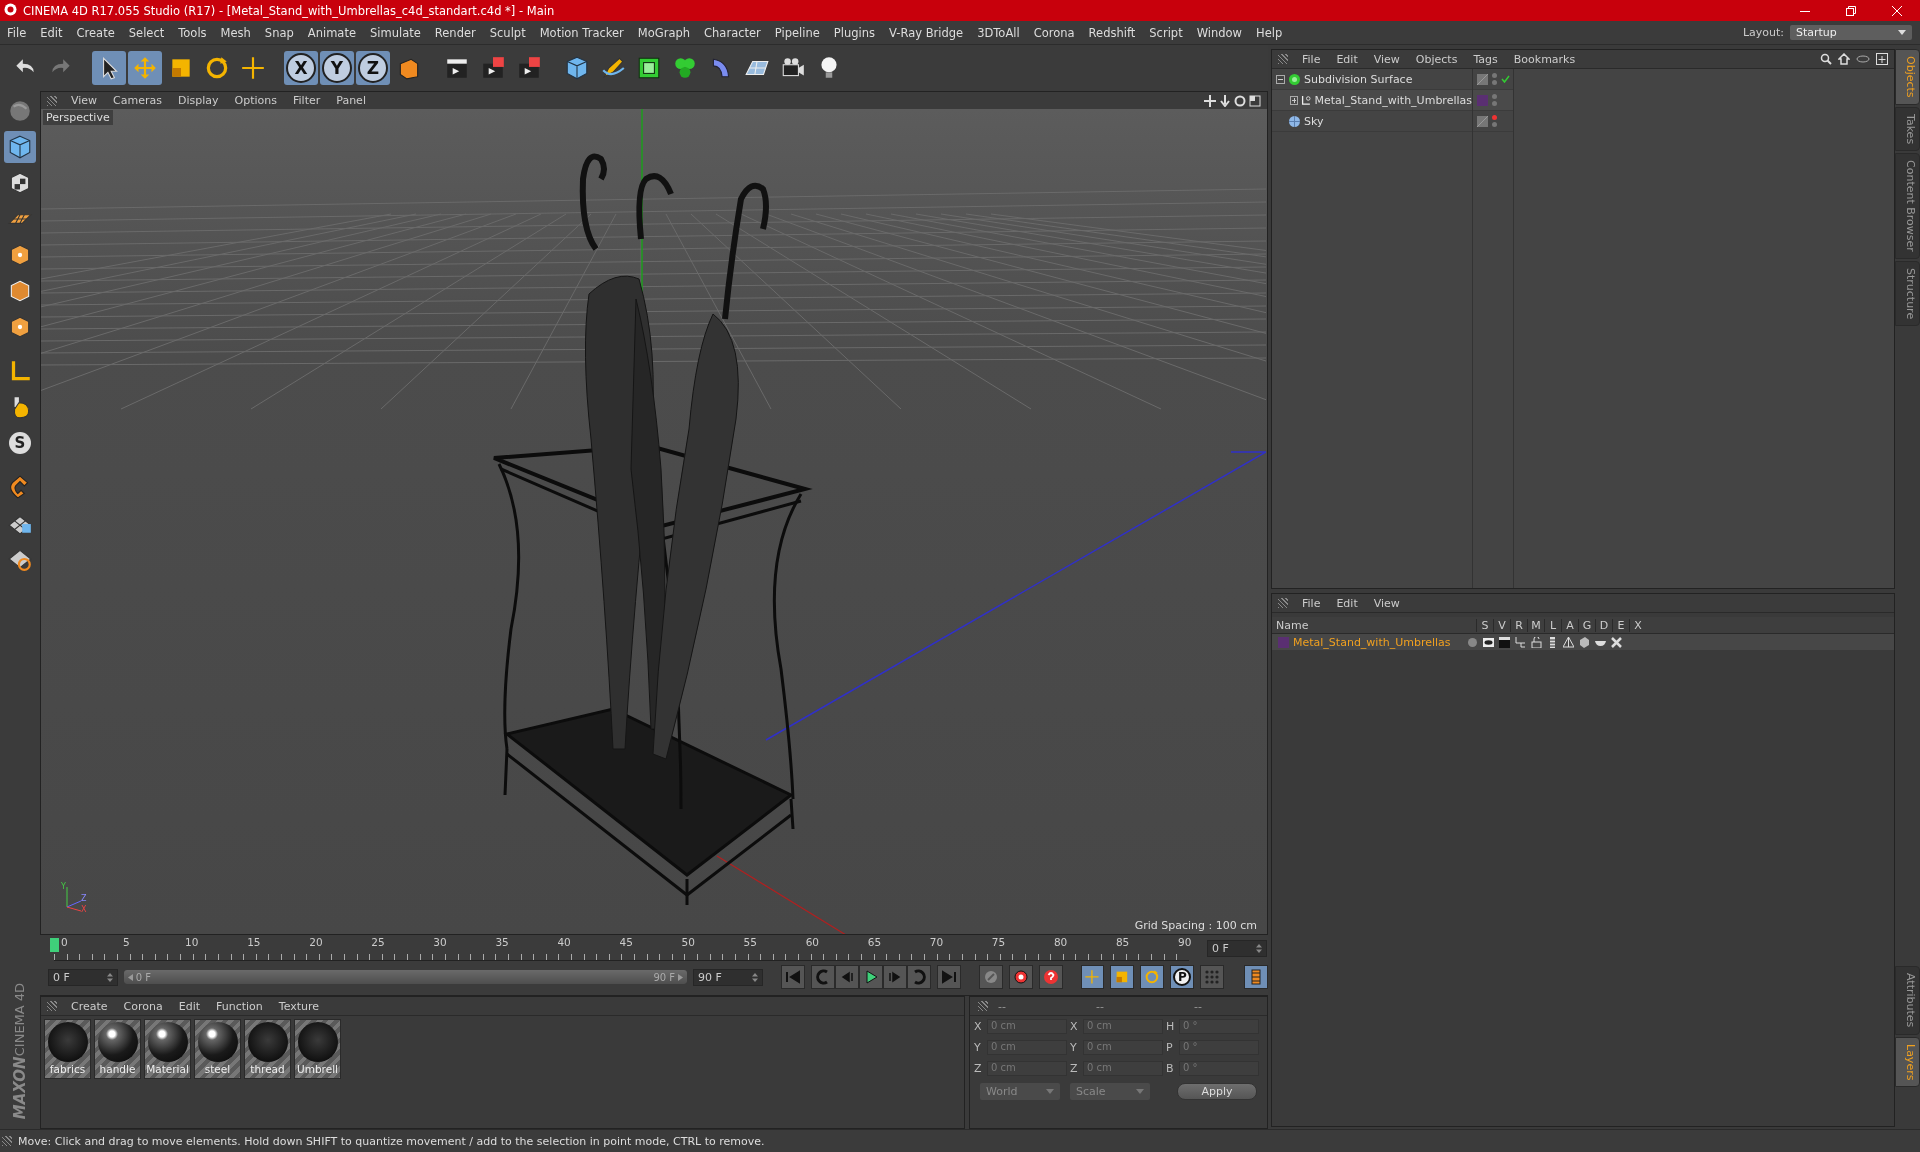 Image resolution: width=1920 pixels, height=1152 pixels. What do you see at coordinates (167, 1049) in the screenshot?
I see `material-swatch: Material` at bounding box center [167, 1049].